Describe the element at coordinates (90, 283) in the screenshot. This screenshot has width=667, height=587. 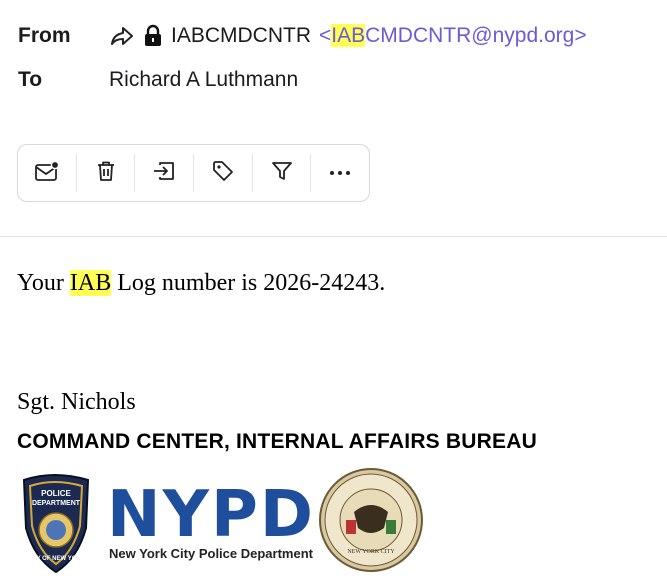
I see `body-highlight: IAB` at that location.